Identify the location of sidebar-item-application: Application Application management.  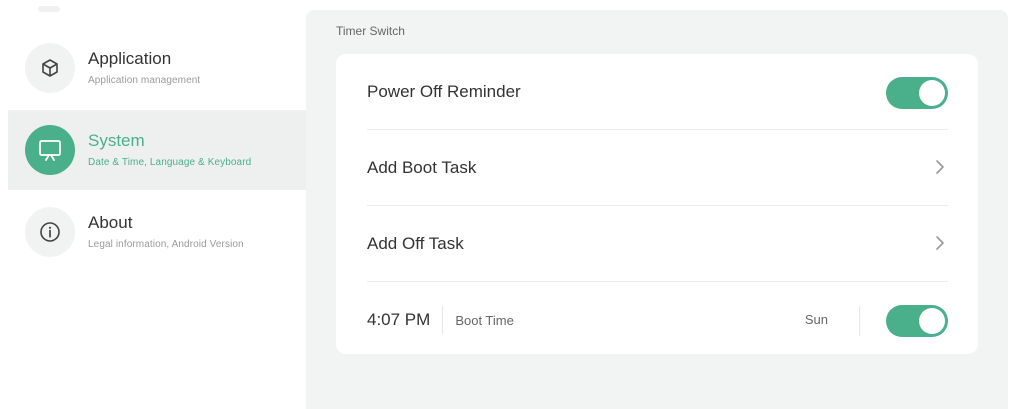
(157, 68).